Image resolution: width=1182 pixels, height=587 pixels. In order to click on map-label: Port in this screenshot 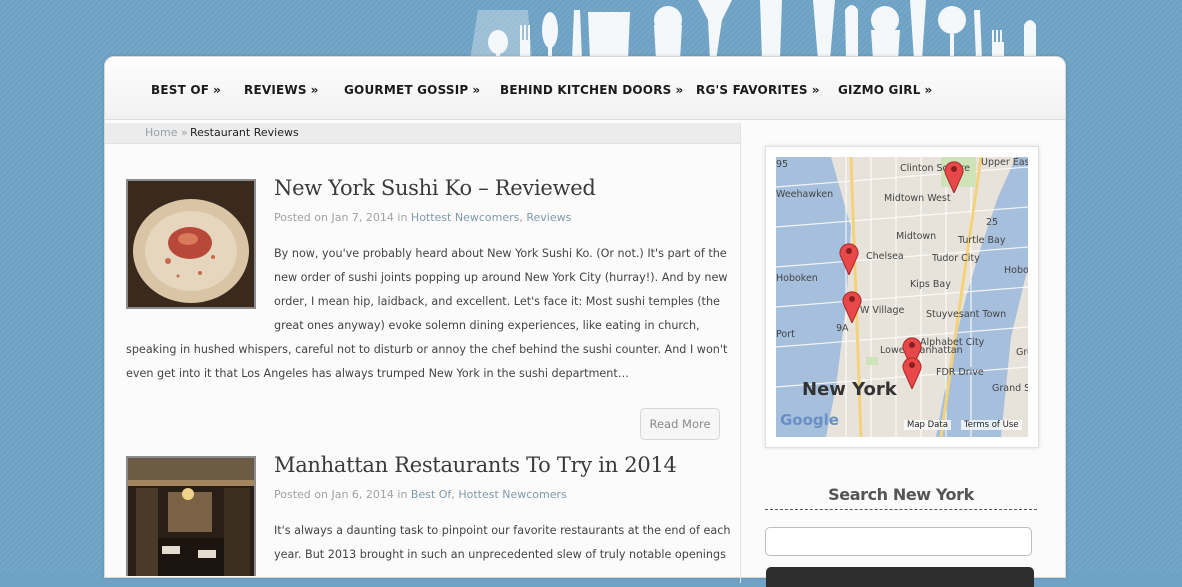, I will do `click(785, 334)`.